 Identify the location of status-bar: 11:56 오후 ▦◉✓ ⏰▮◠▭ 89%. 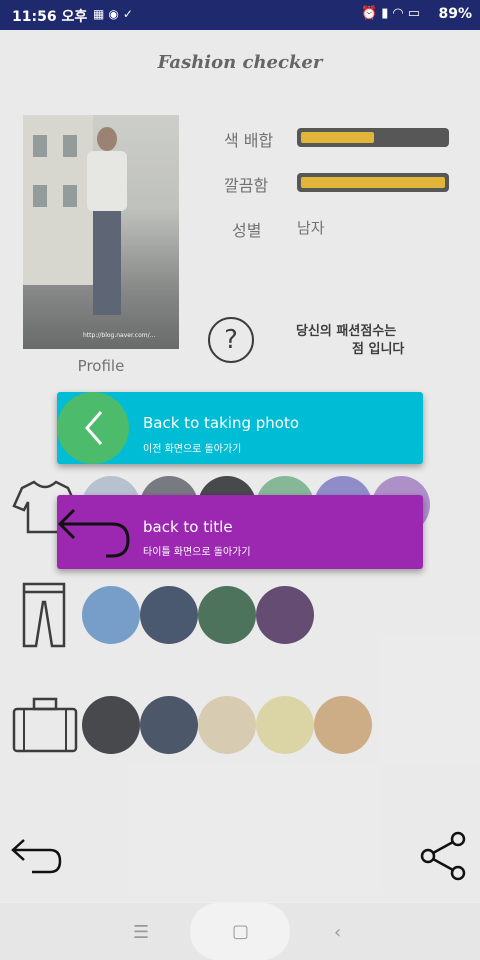
(240, 15).